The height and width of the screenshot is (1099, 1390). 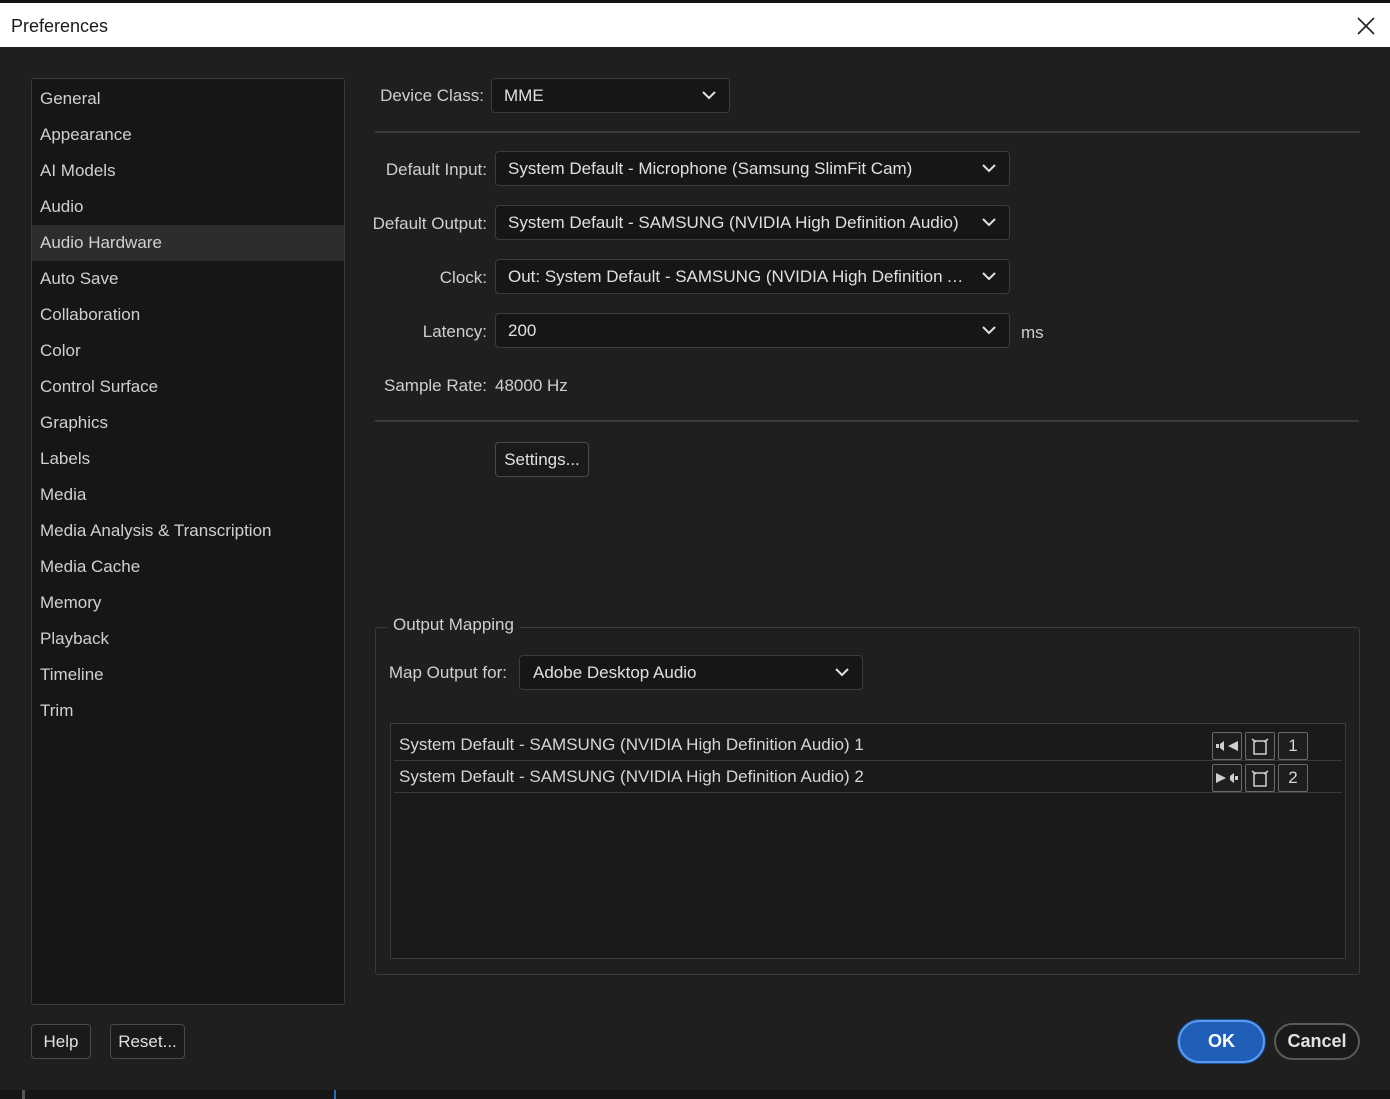 I want to click on cancel-button: Cancel, so click(x=1317, y=1041).